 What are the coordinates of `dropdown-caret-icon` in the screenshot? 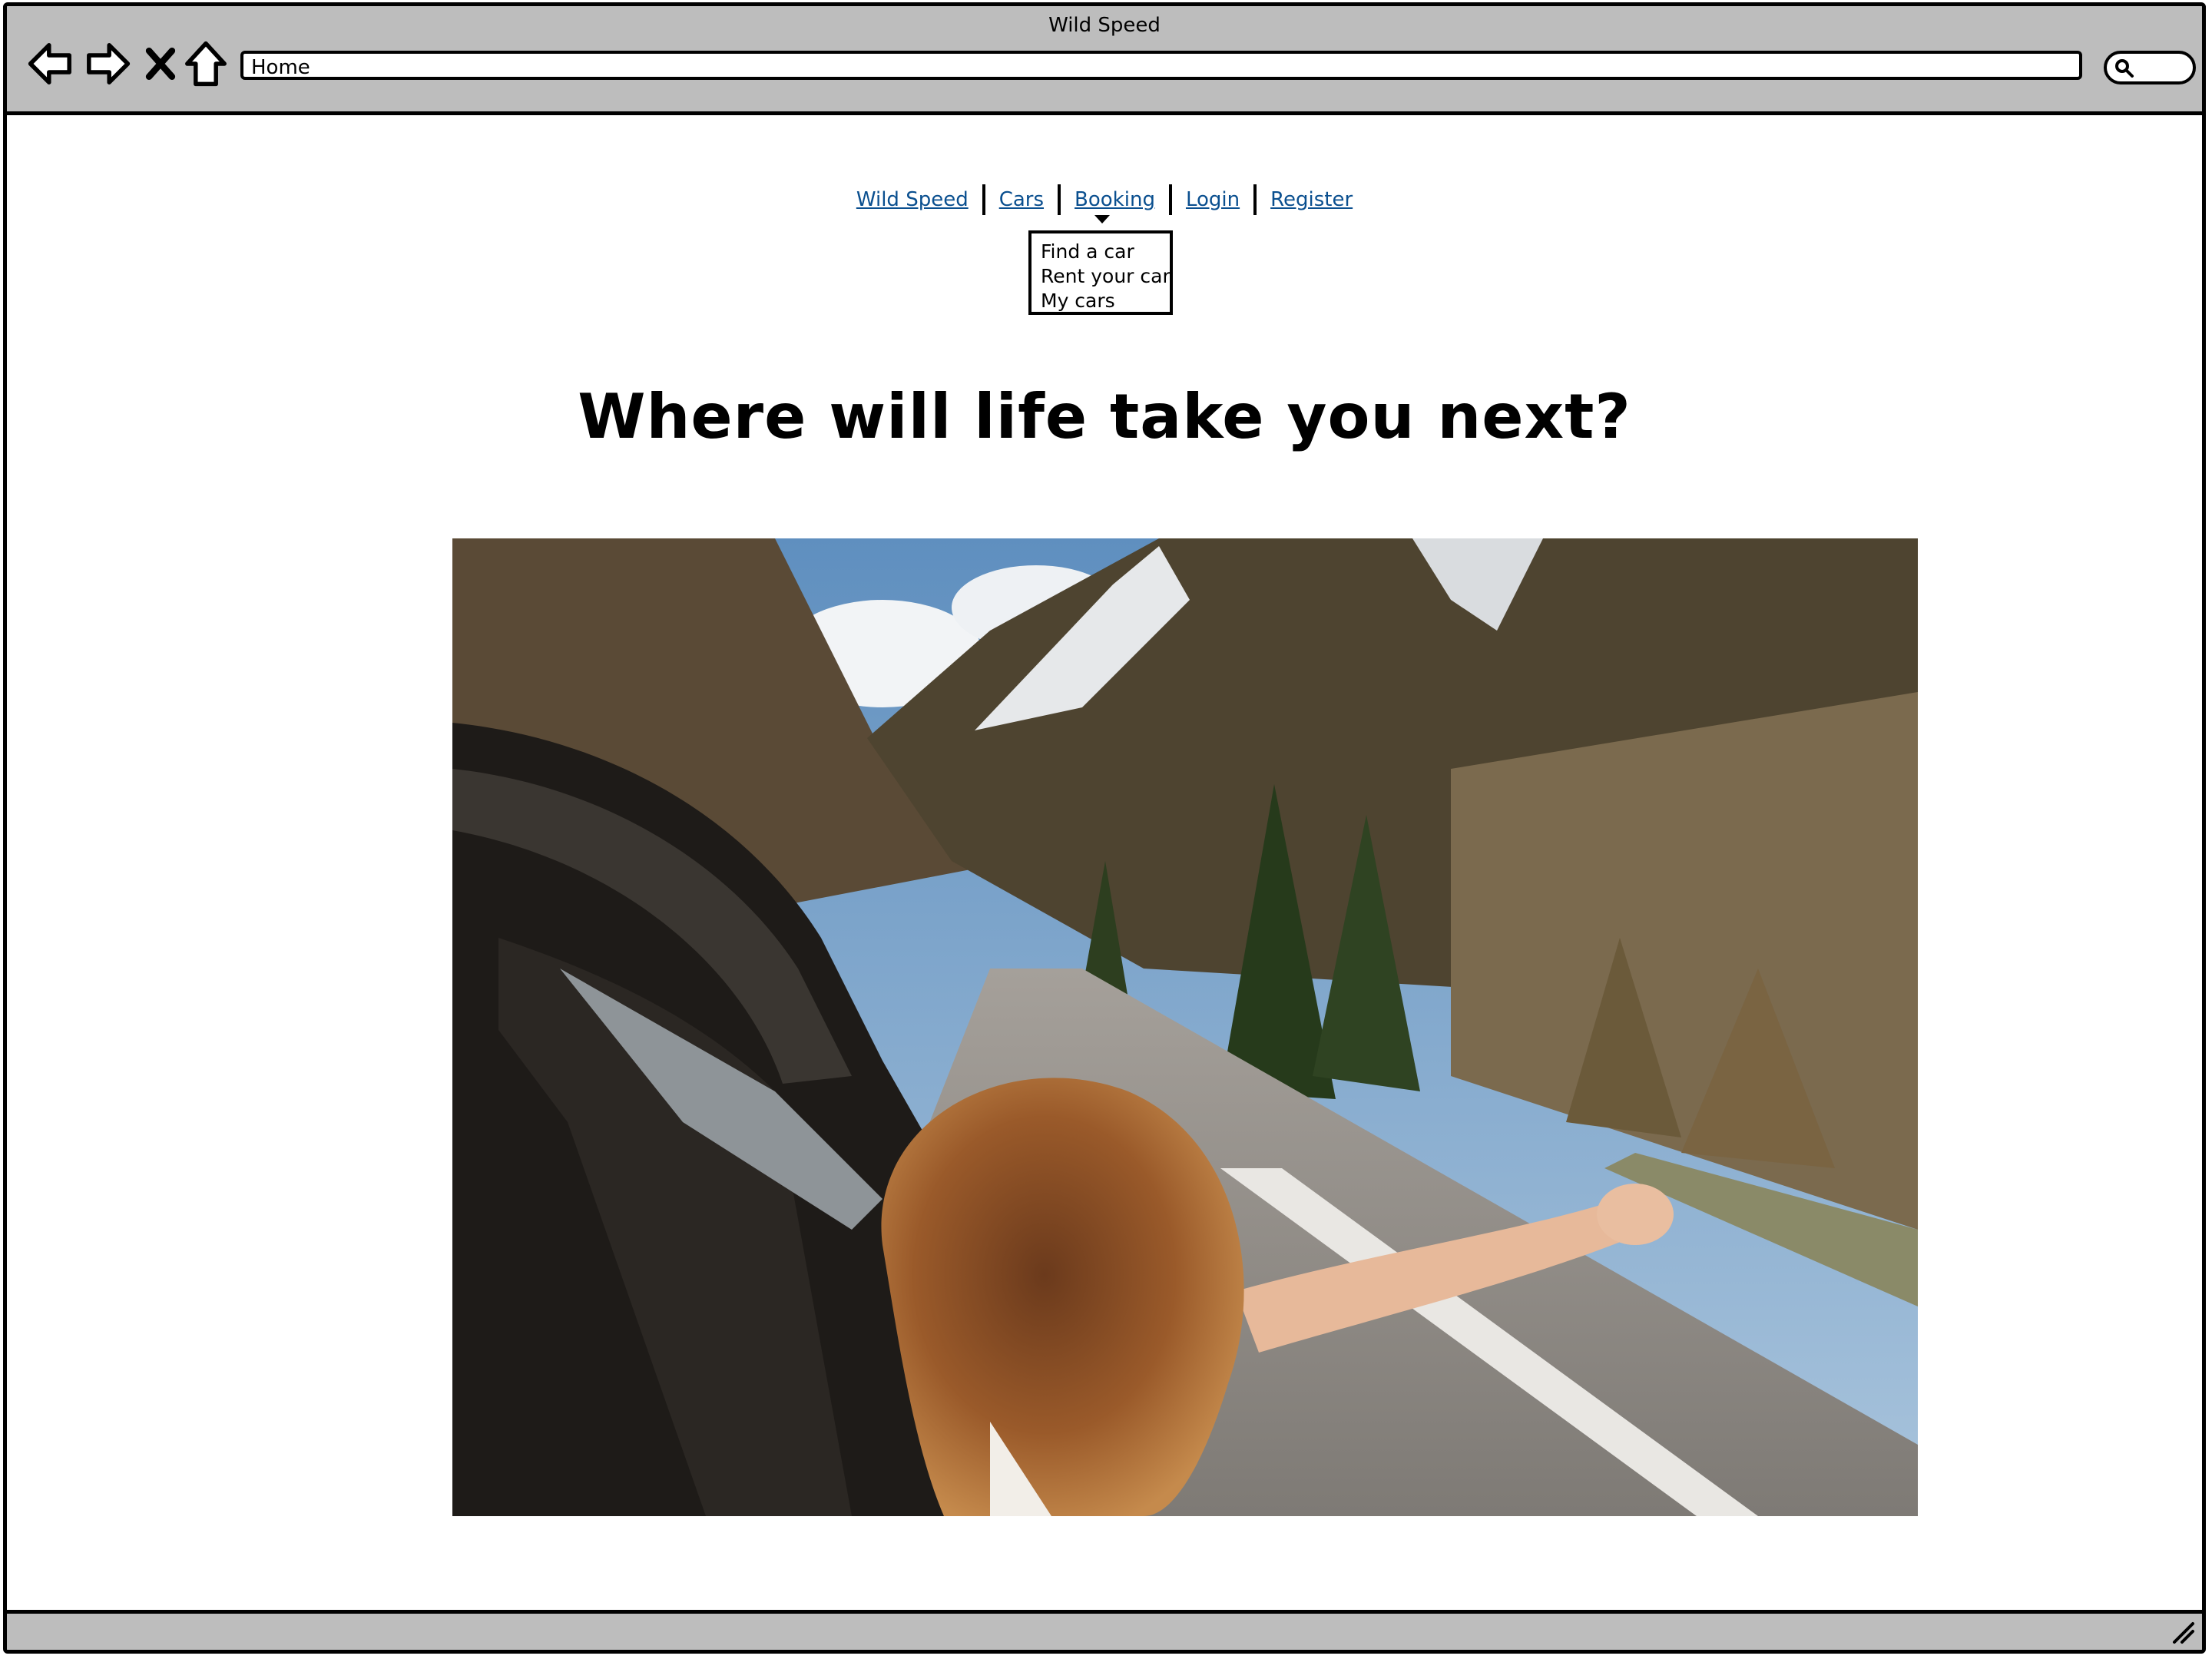 It's located at (1102, 219).